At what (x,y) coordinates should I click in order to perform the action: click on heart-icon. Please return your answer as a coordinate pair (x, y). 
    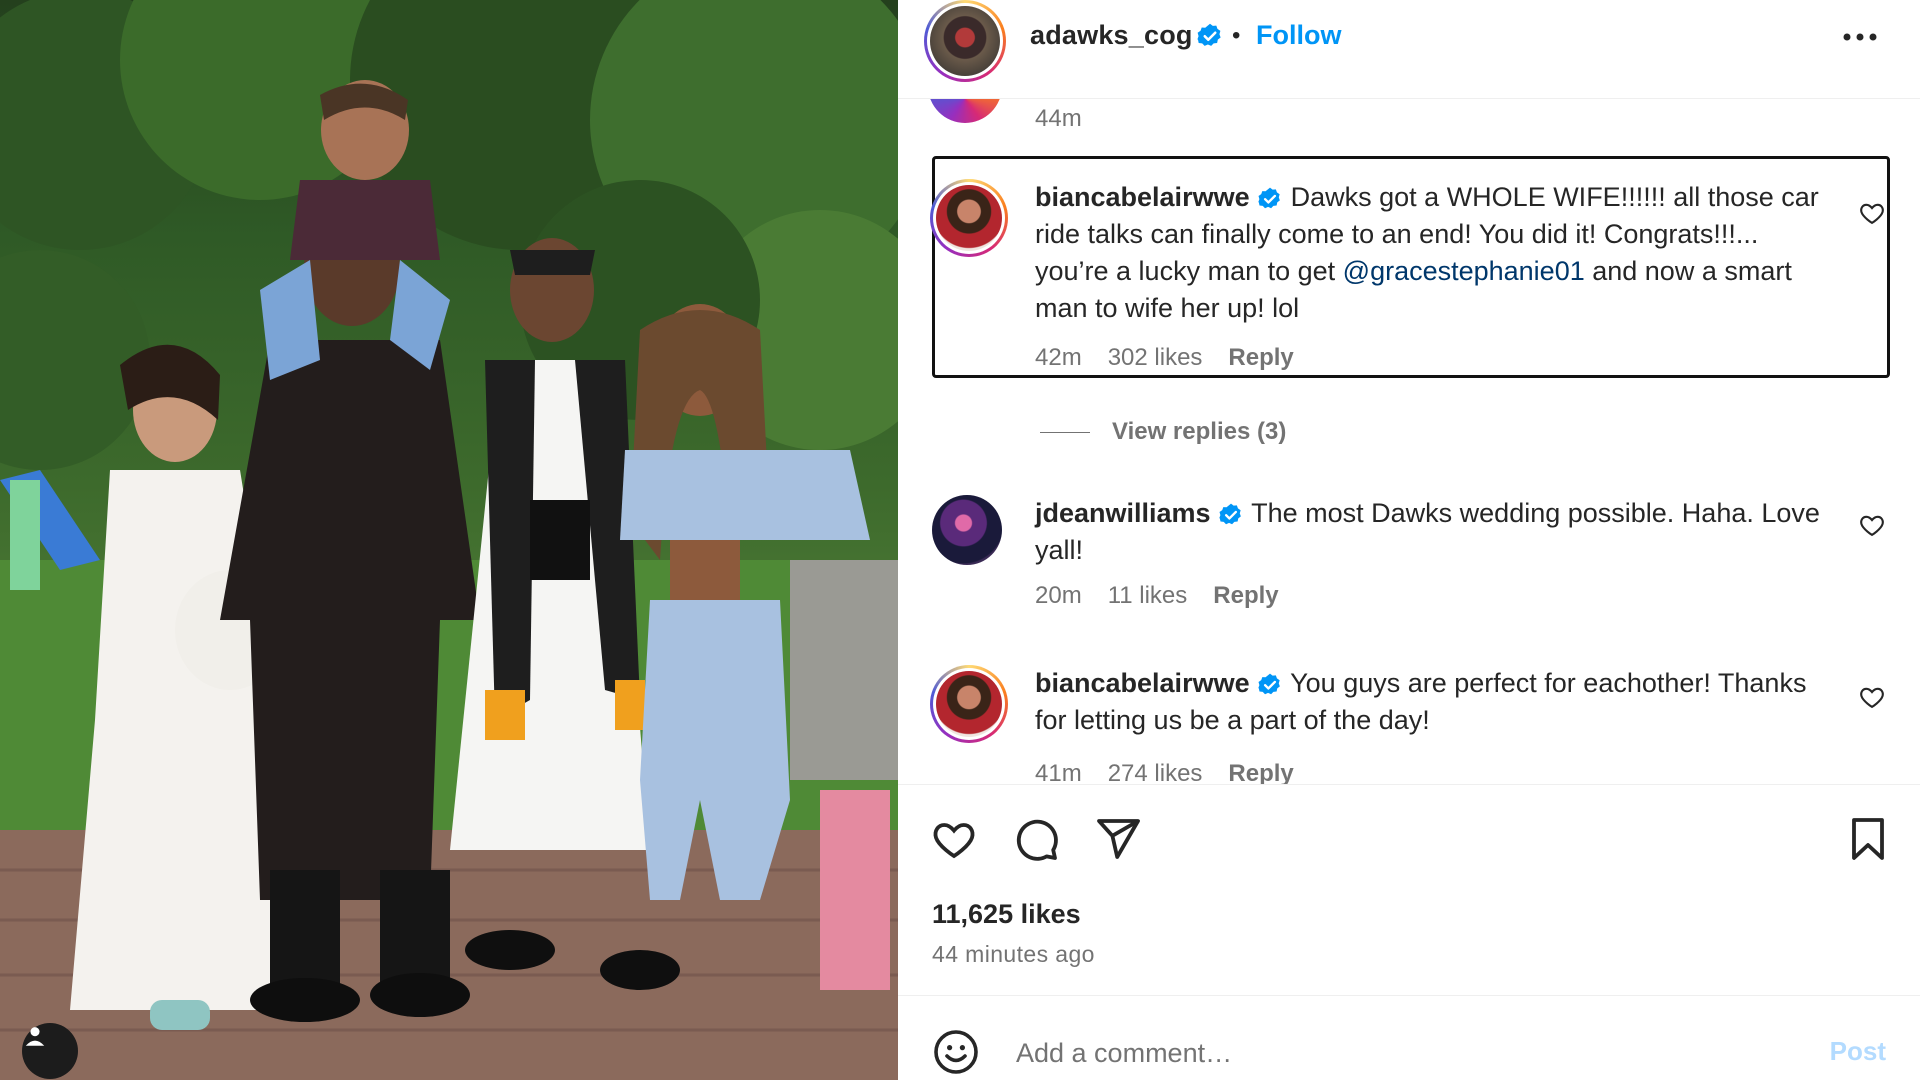
    Looking at the image, I should click on (954, 839).